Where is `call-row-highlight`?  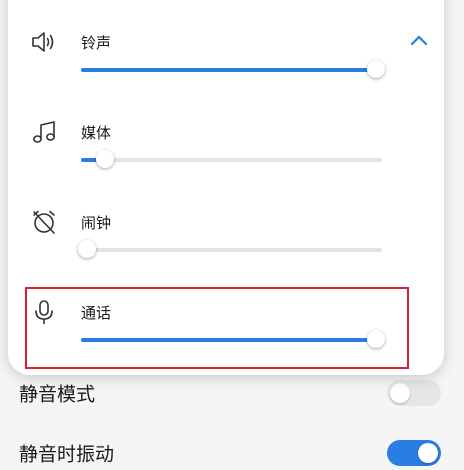 call-row-highlight is located at coordinates (217, 328).